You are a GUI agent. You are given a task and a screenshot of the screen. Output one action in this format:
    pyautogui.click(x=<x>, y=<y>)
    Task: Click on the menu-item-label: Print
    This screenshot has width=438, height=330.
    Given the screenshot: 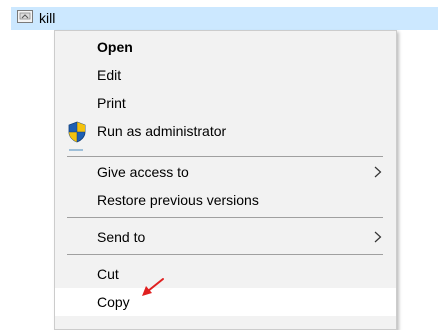 What is the action you would take?
    pyautogui.click(x=111, y=103)
    